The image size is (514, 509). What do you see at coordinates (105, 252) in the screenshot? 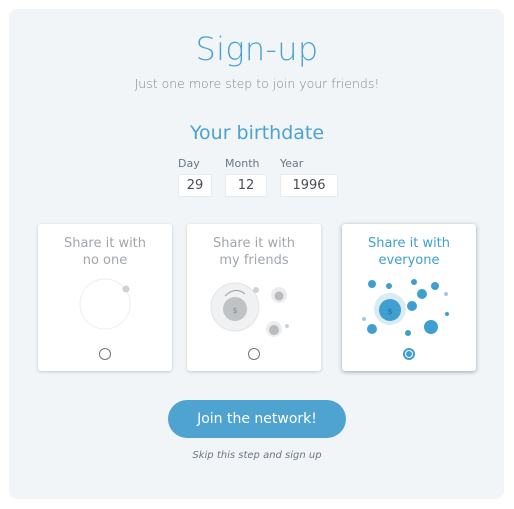
I see `share-option-title: Share it with no one` at bounding box center [105, 252].